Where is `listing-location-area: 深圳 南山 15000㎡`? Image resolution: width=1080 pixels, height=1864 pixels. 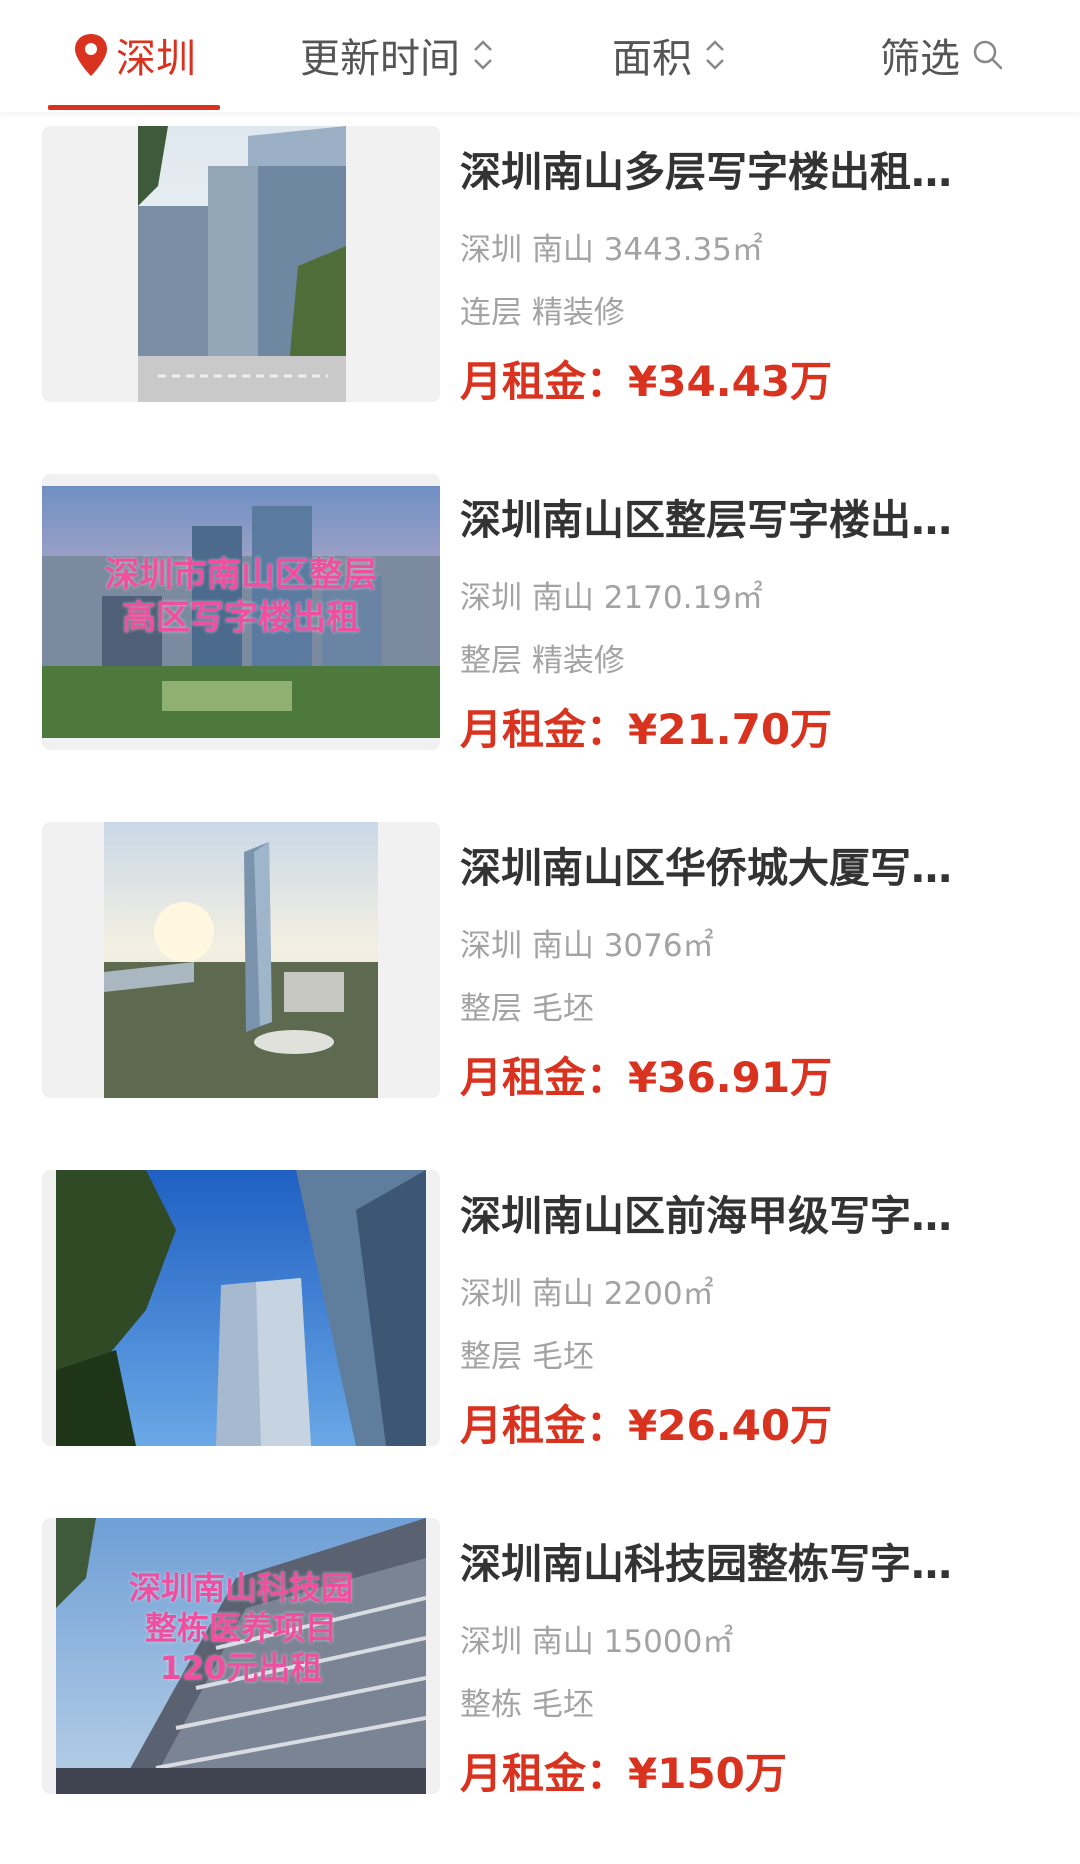 listing-location-area: 深圳 南山 15000㎡ is located at coordinates (597, 1642).